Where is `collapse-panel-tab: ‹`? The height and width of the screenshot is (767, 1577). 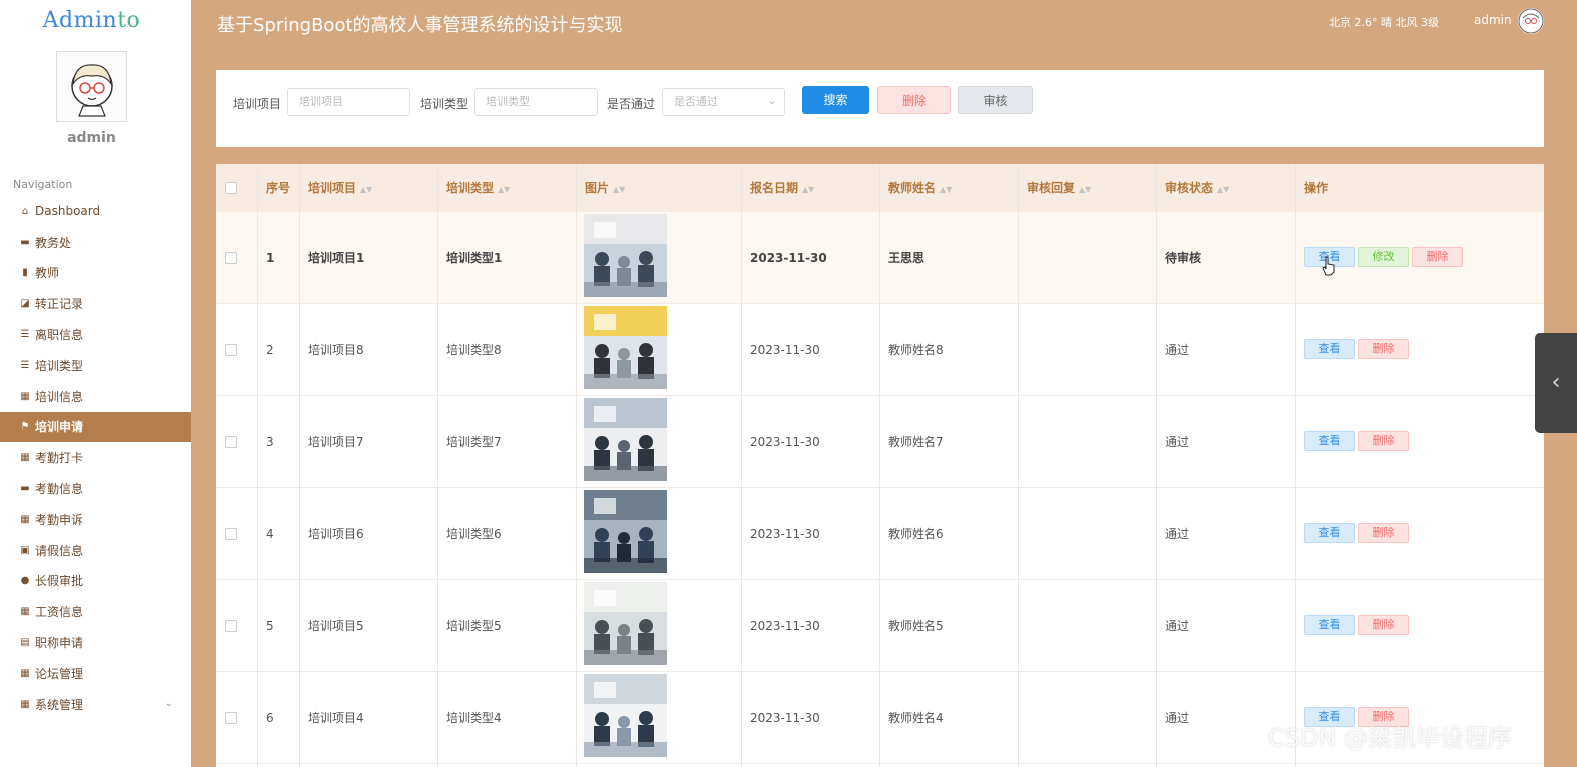
collapse-panel-tab: ‹ is located at coordinates (1556, 383).